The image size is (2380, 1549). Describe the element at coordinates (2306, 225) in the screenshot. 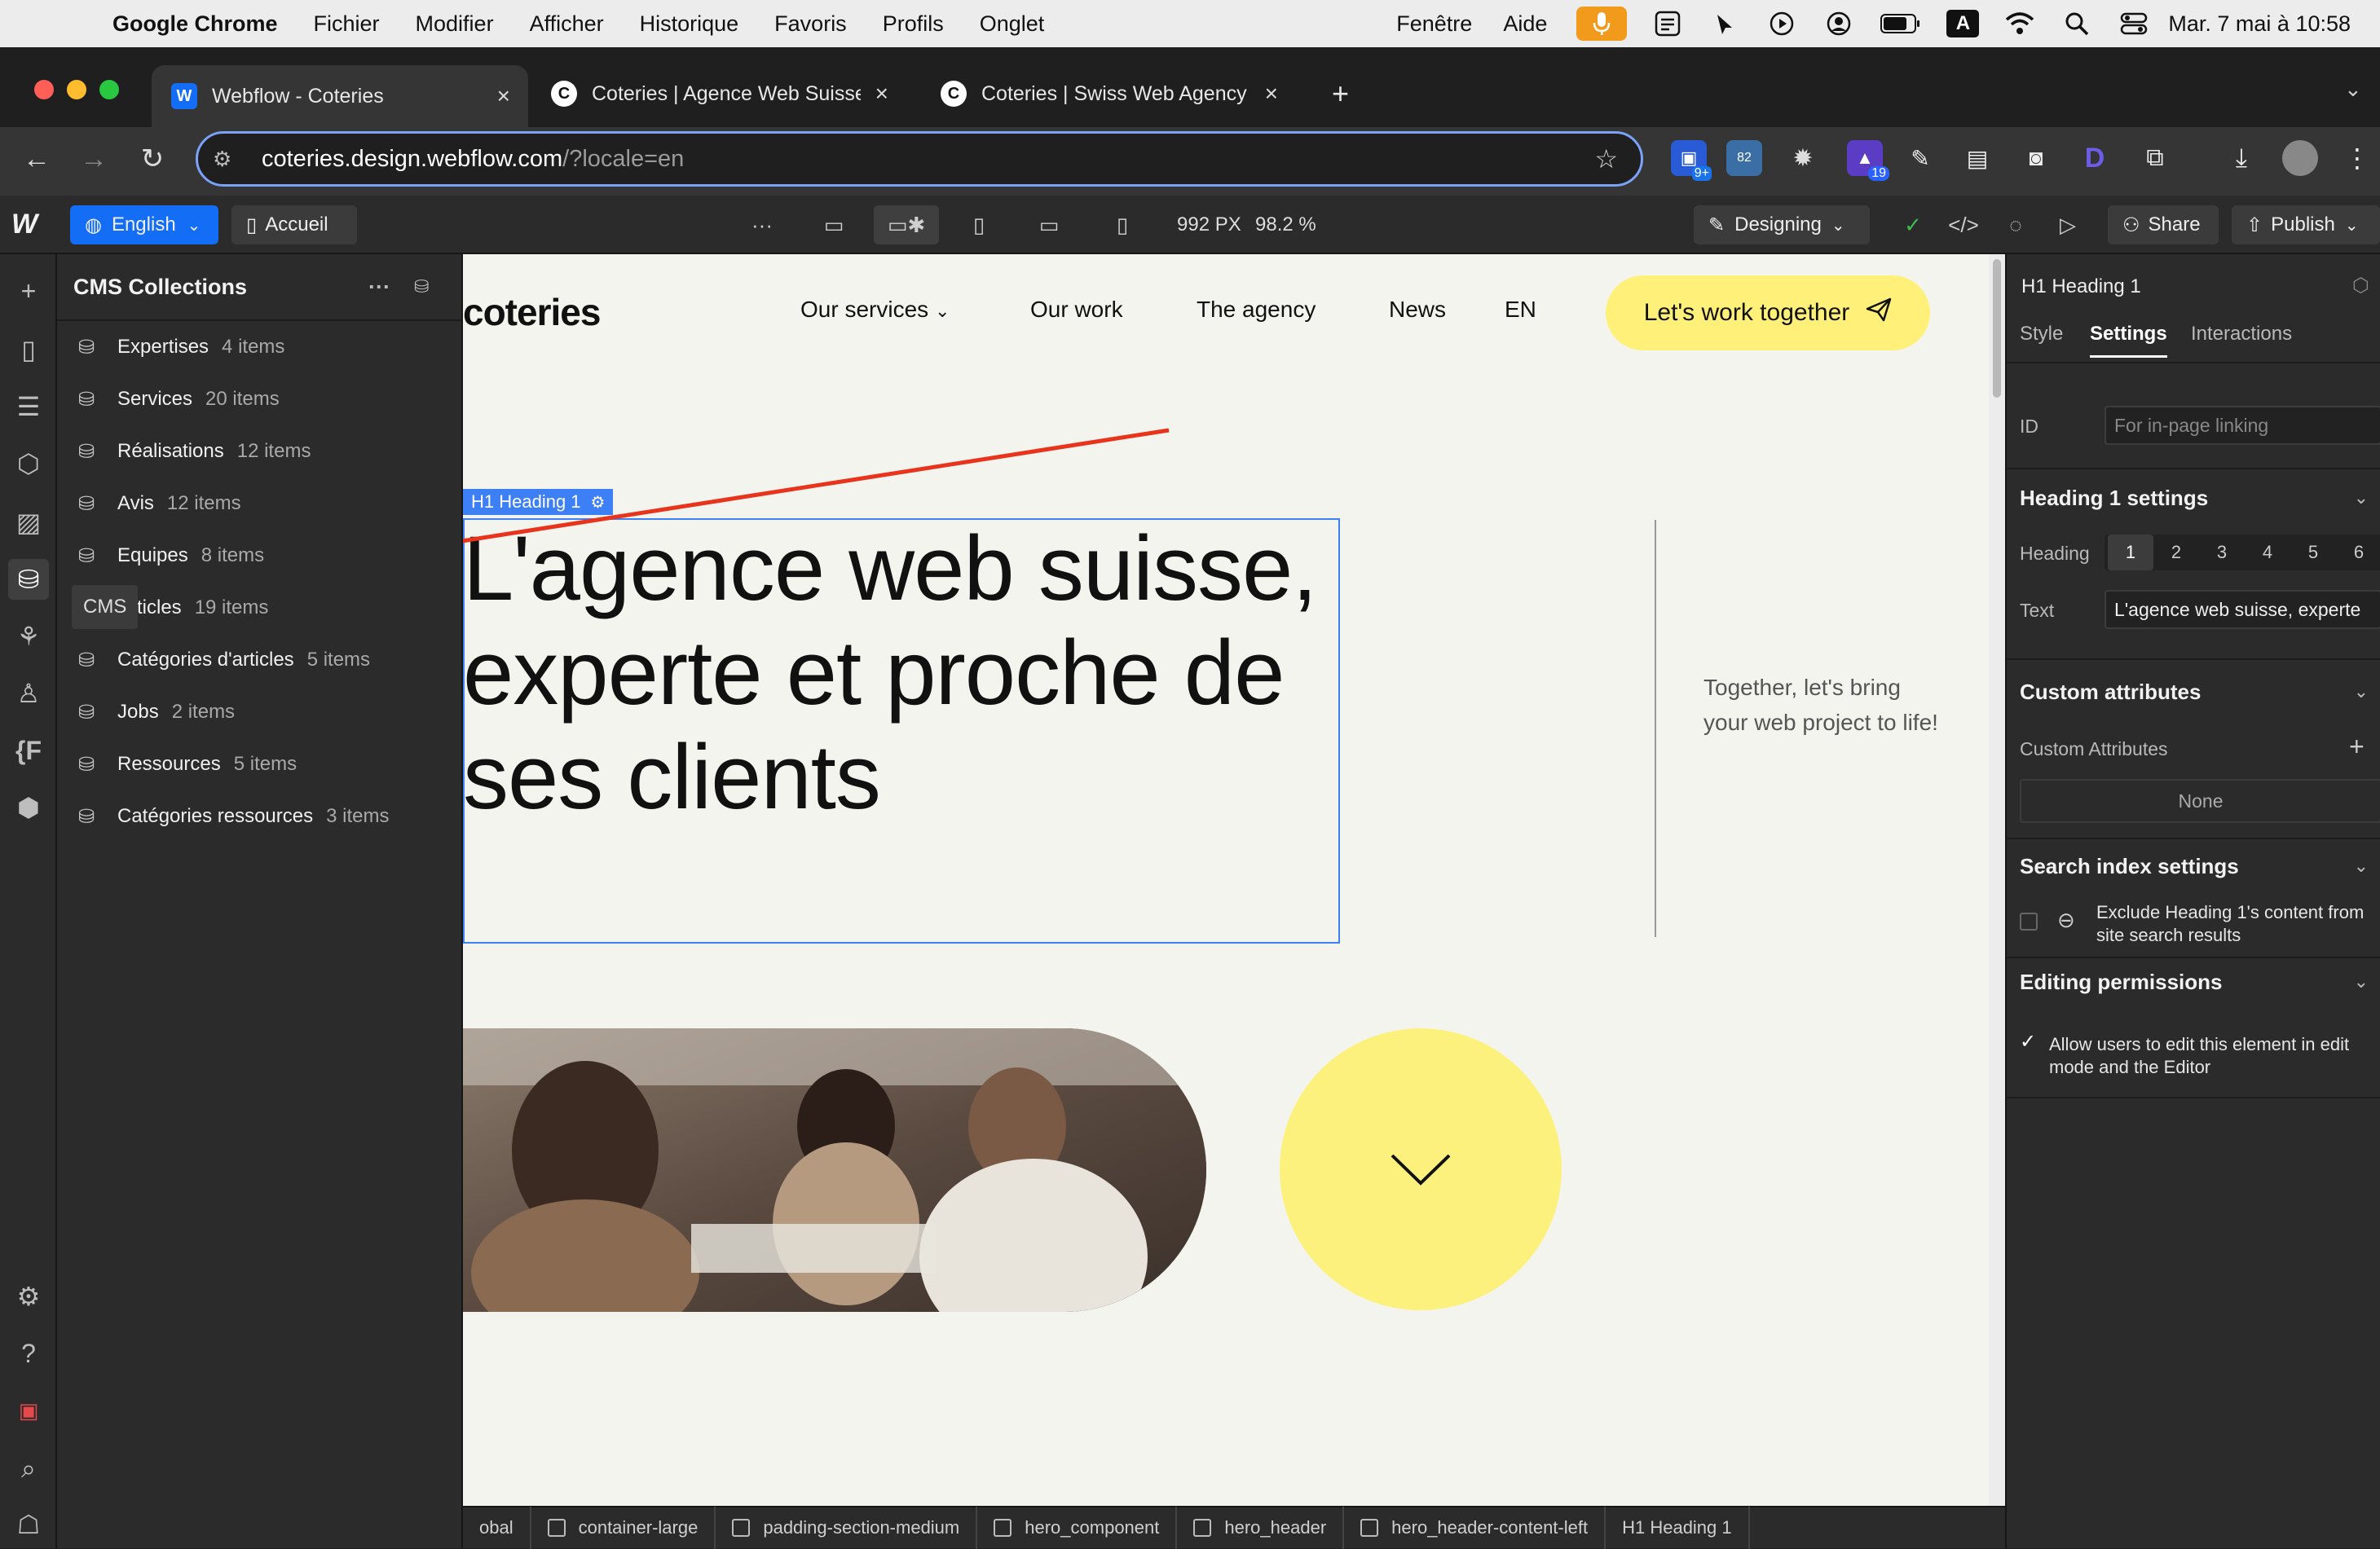

I see `publish-button: ⇧ Publish ⌄` at that location.